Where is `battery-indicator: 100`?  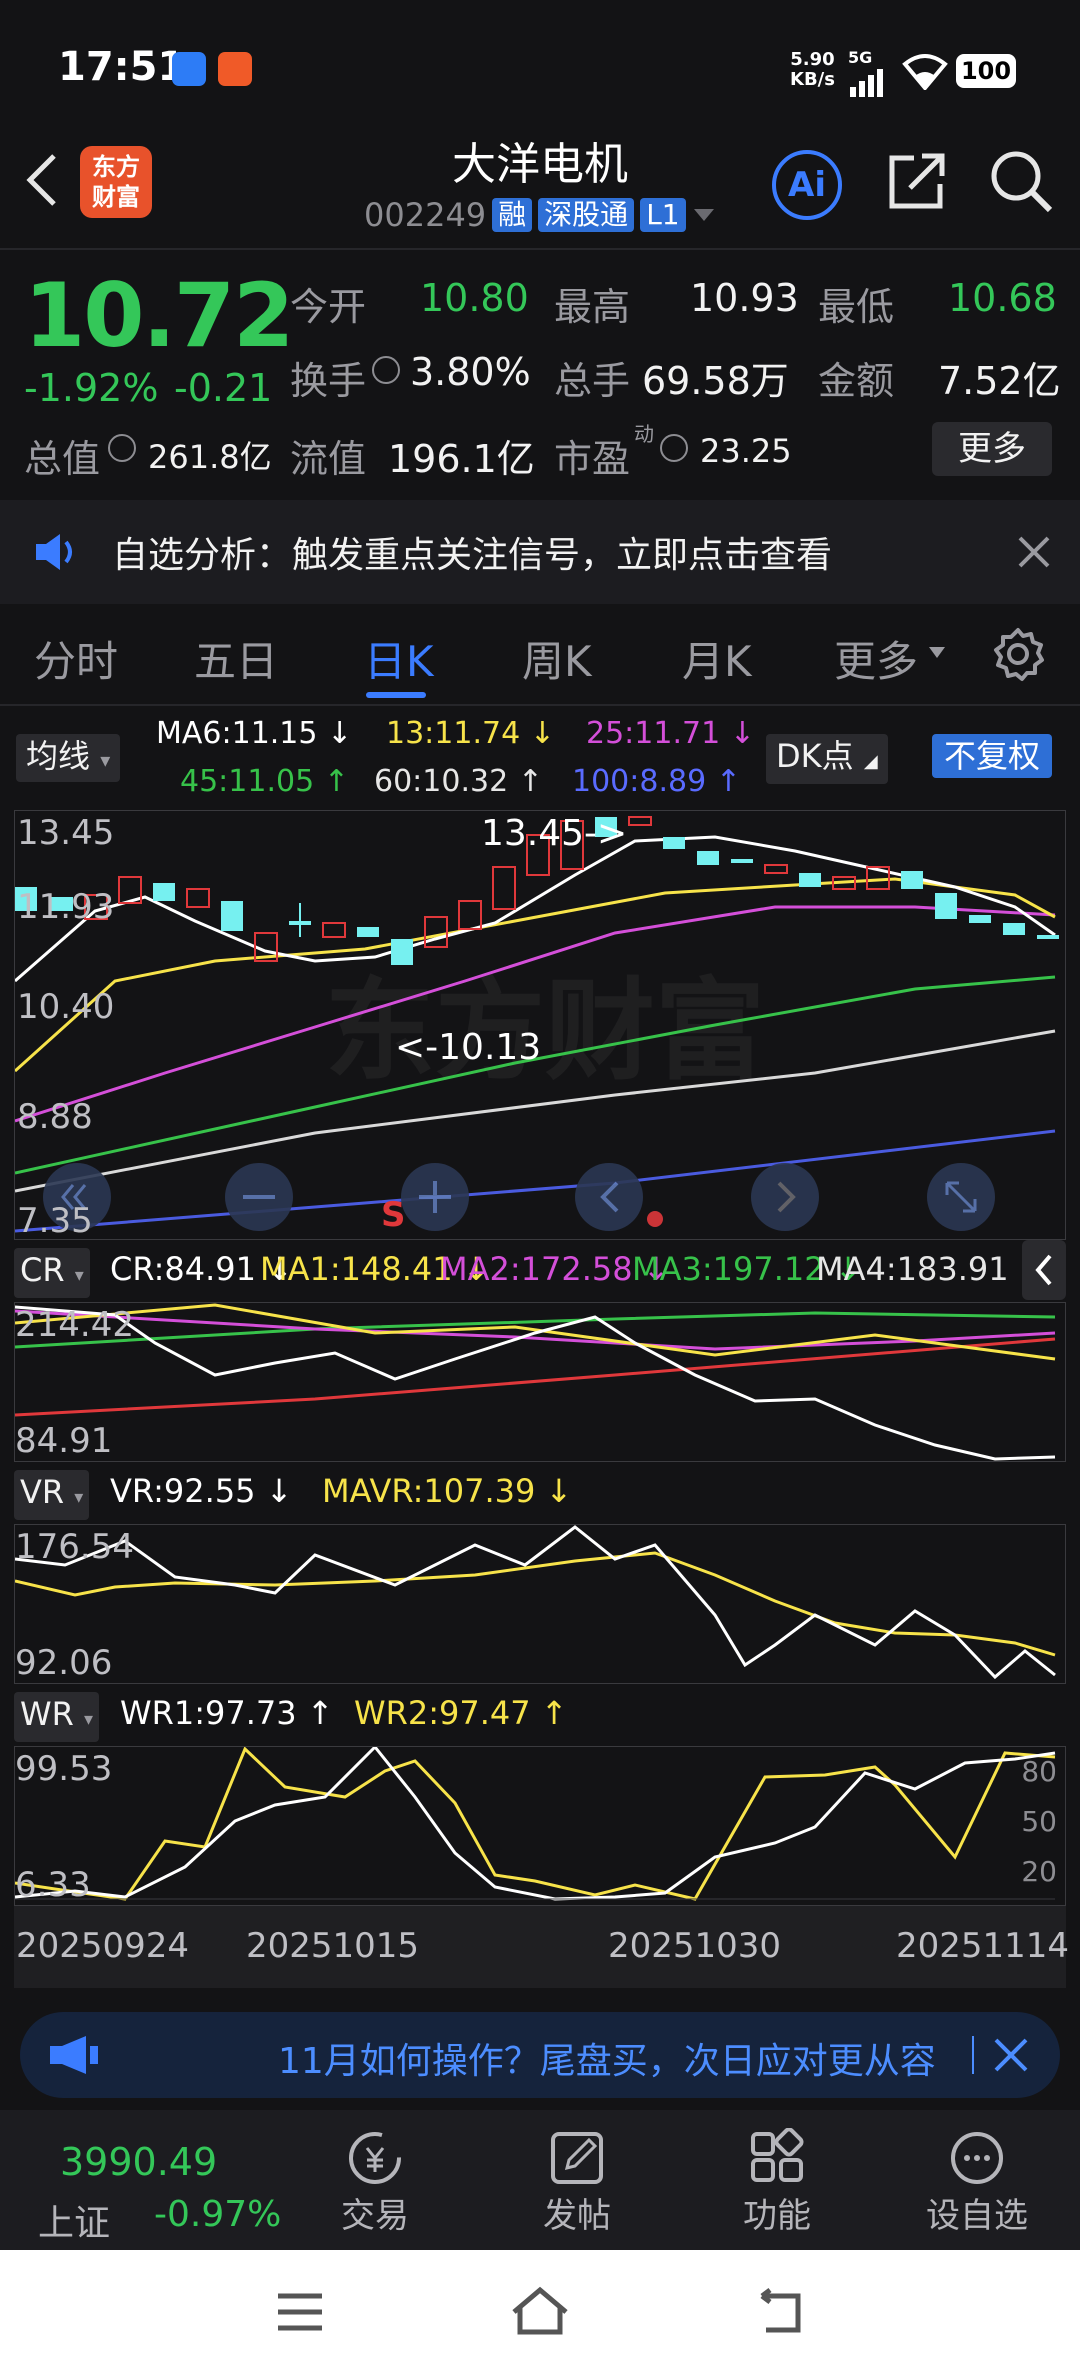
battery-indicator: 100 is located at coordinates (986, 71).